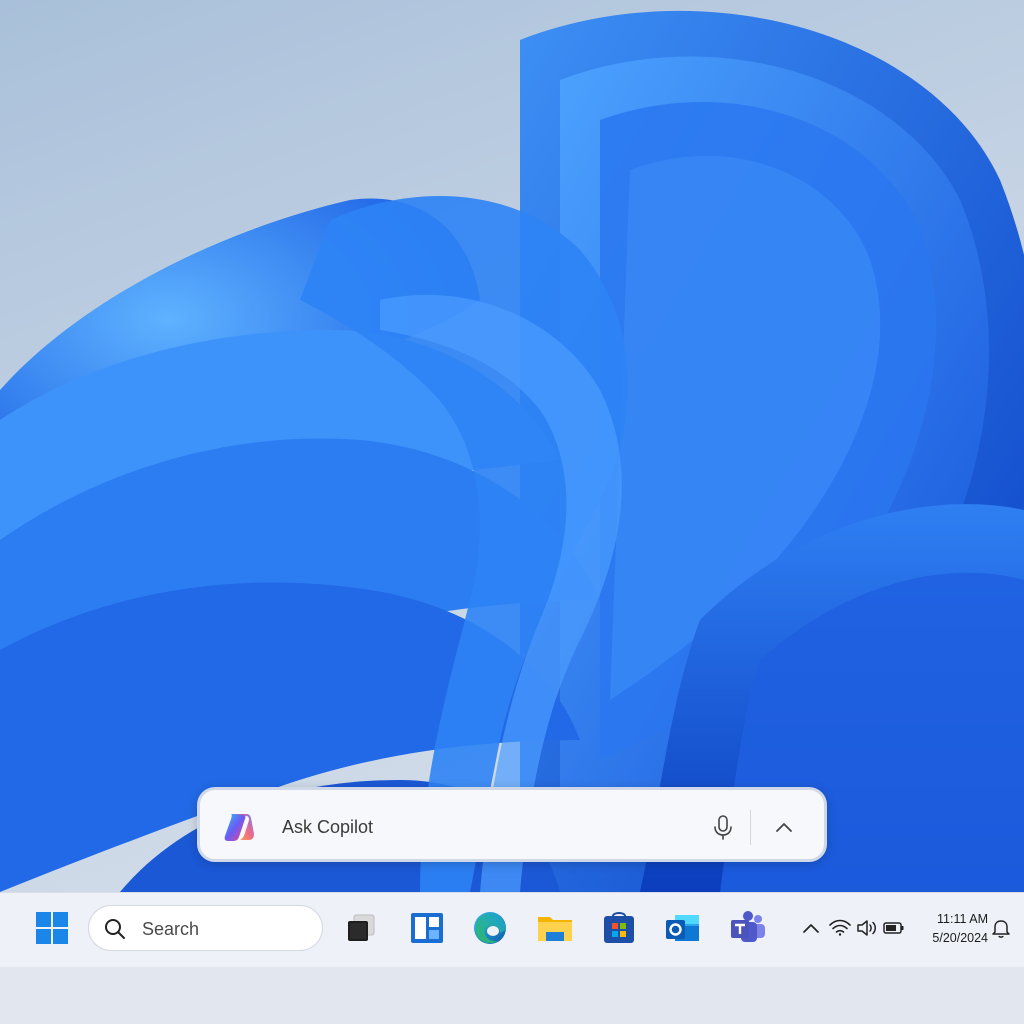 The height and width of the screenshot is (1024, 1024). I want to click on copilot-prompt-placeholder: Ask Copilot, so click(327, 827).